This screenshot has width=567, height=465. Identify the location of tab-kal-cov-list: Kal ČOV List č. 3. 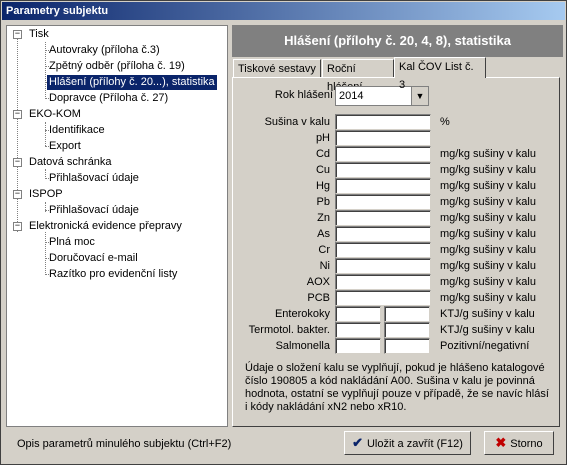
(440, 74).